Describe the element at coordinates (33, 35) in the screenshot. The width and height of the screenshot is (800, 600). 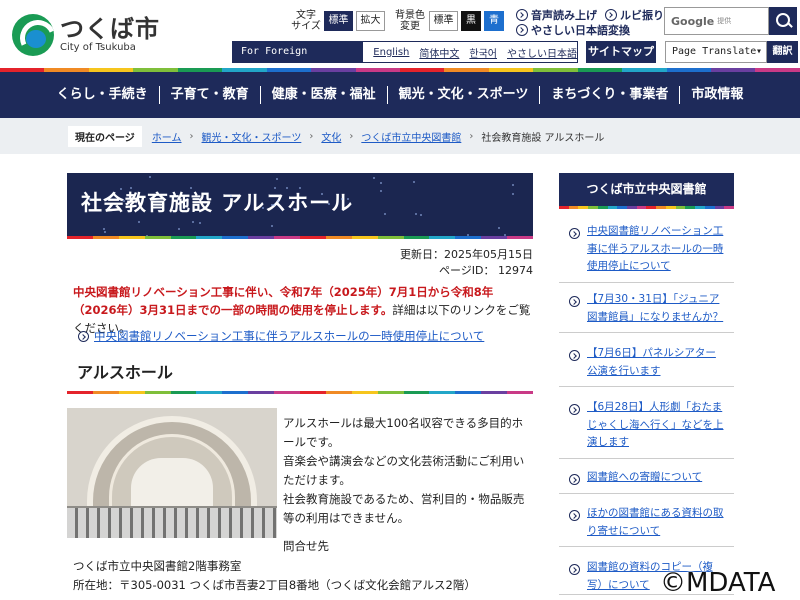
I see `city-logo-mark-icon` at that location.